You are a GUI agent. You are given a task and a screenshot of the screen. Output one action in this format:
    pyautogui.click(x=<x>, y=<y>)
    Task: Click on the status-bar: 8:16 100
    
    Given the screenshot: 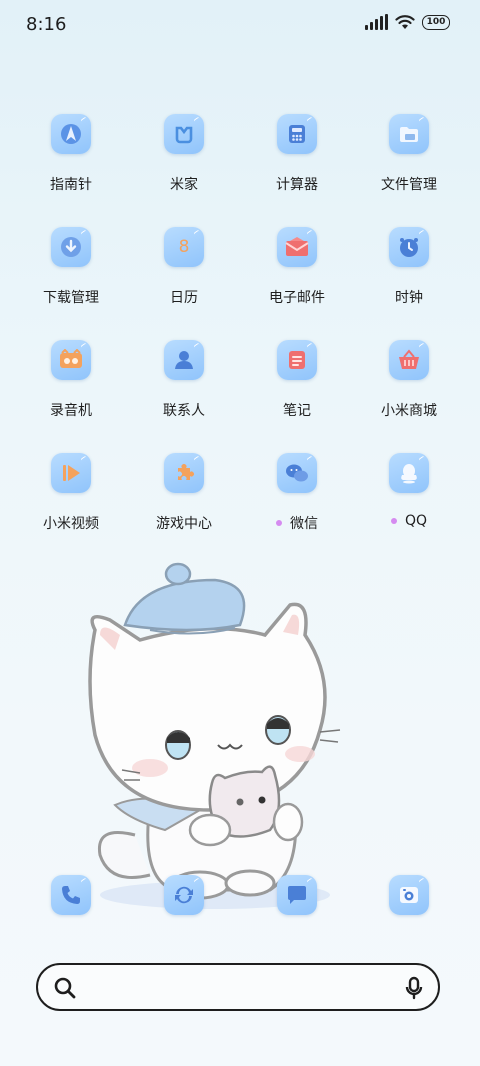 What is the action you would take?
    pyautogui.click(x=240, y=25)
    